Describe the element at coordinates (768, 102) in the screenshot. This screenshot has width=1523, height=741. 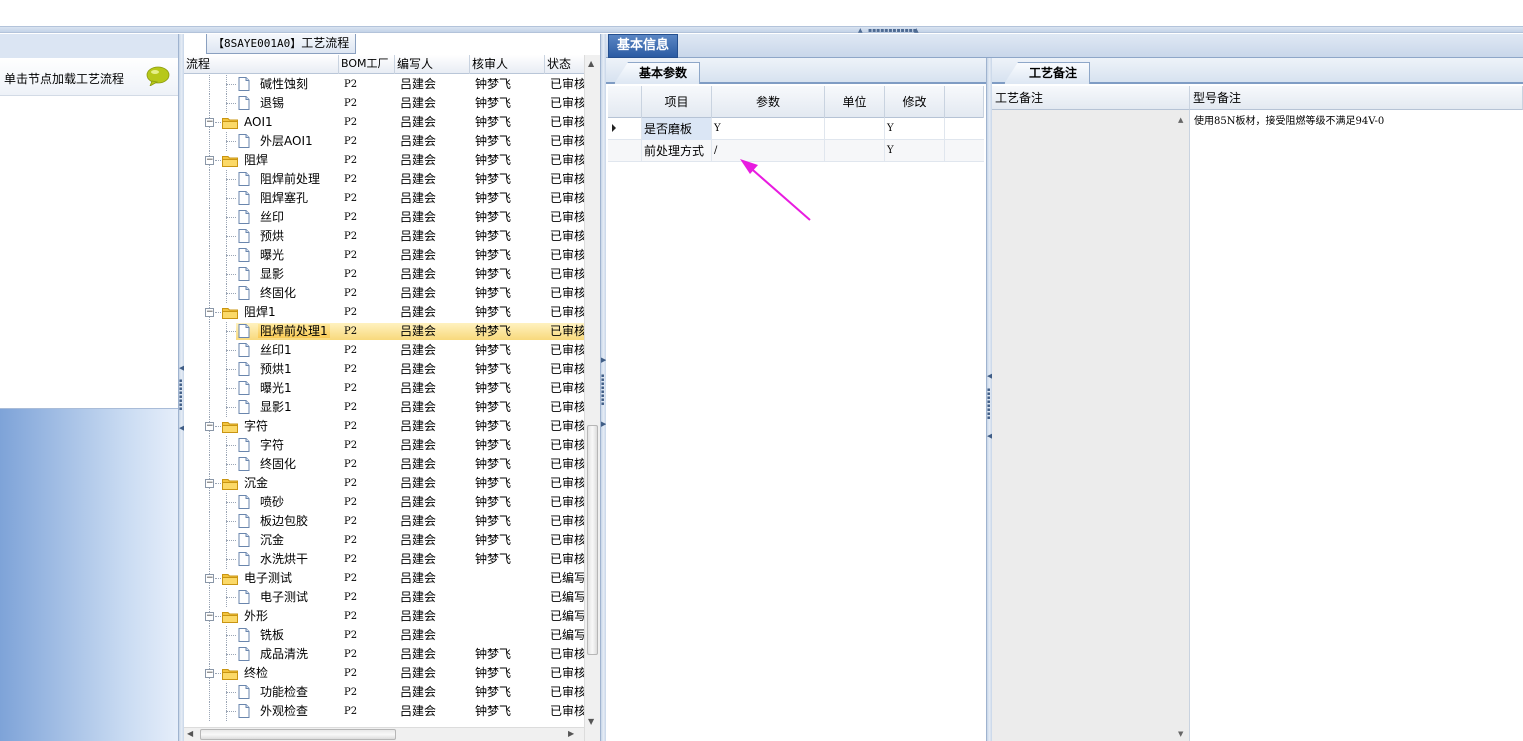
I see `column-header-param: 参数` at that location.